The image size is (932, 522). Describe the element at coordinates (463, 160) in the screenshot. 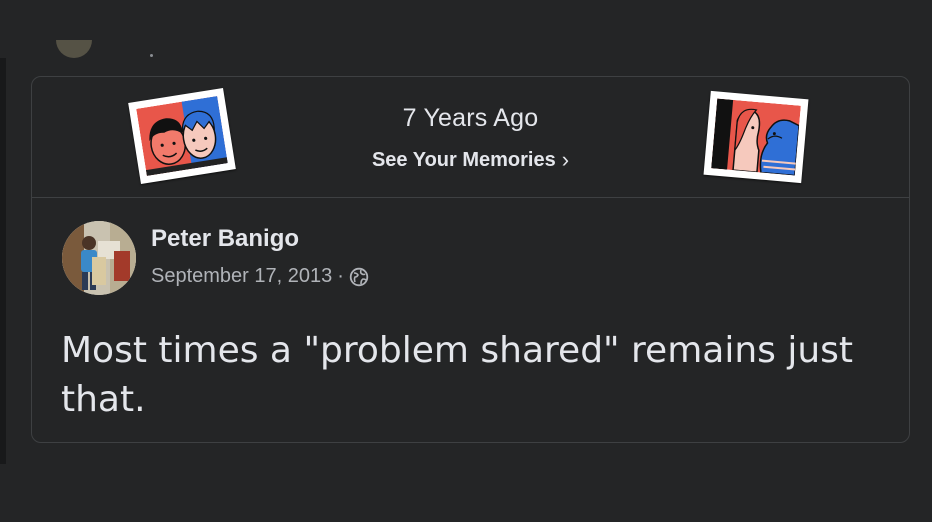

I see `see-your-memories-label: See Your Memories` at that location.